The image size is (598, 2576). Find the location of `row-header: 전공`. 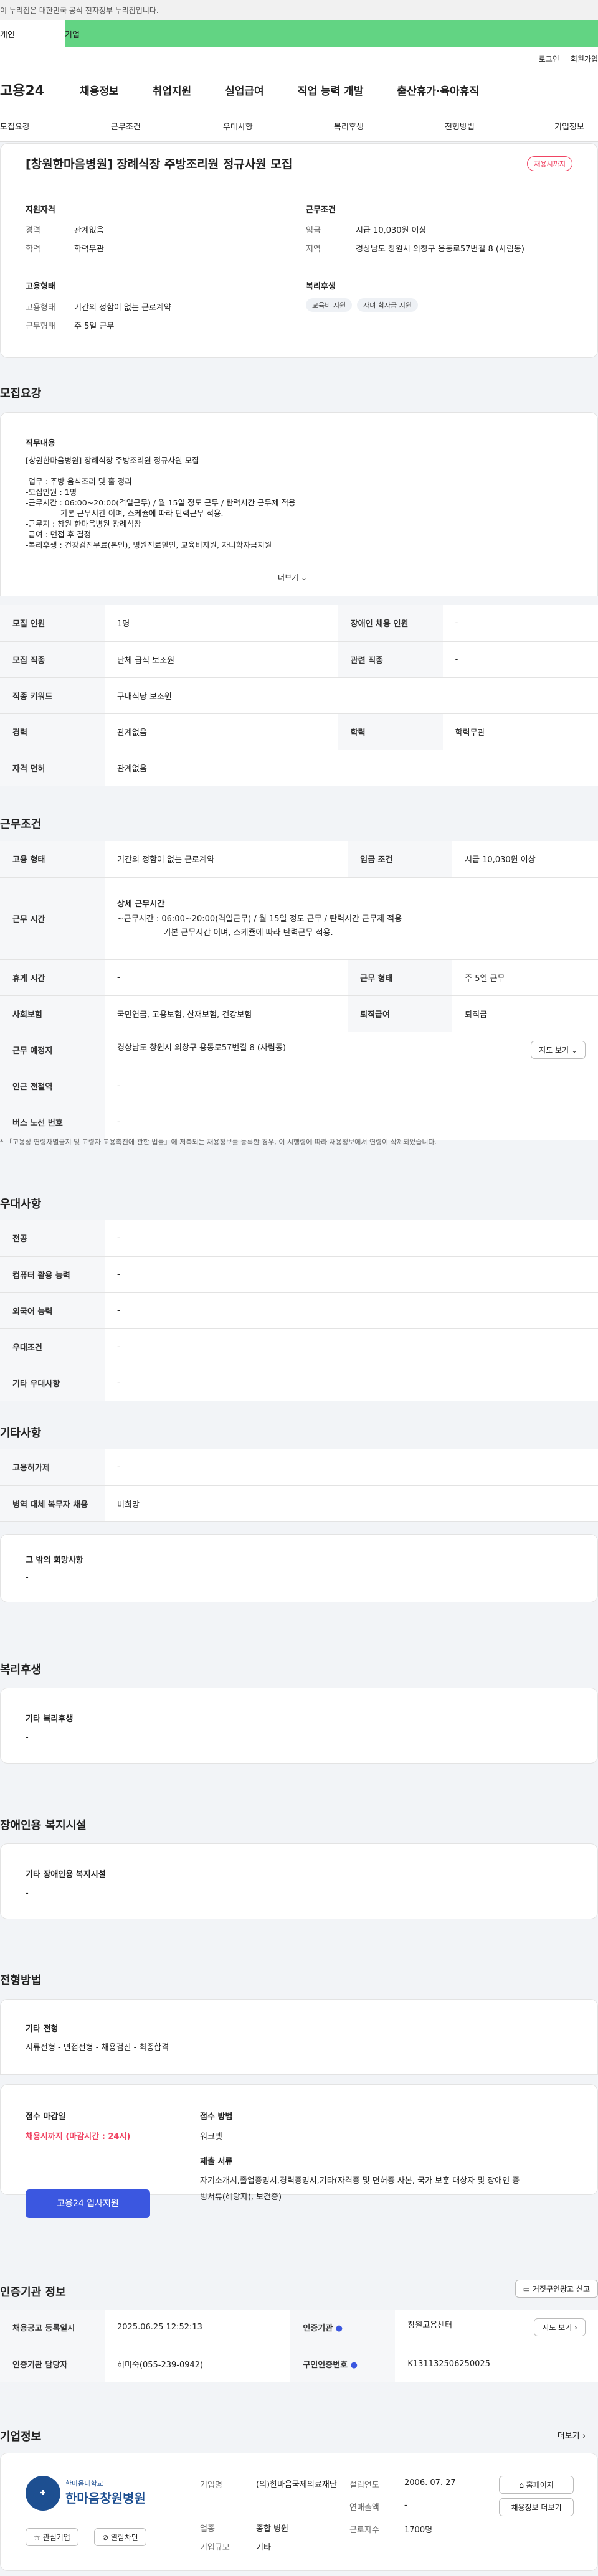

row-header: 전공 is located at coordinates (52, 1238).